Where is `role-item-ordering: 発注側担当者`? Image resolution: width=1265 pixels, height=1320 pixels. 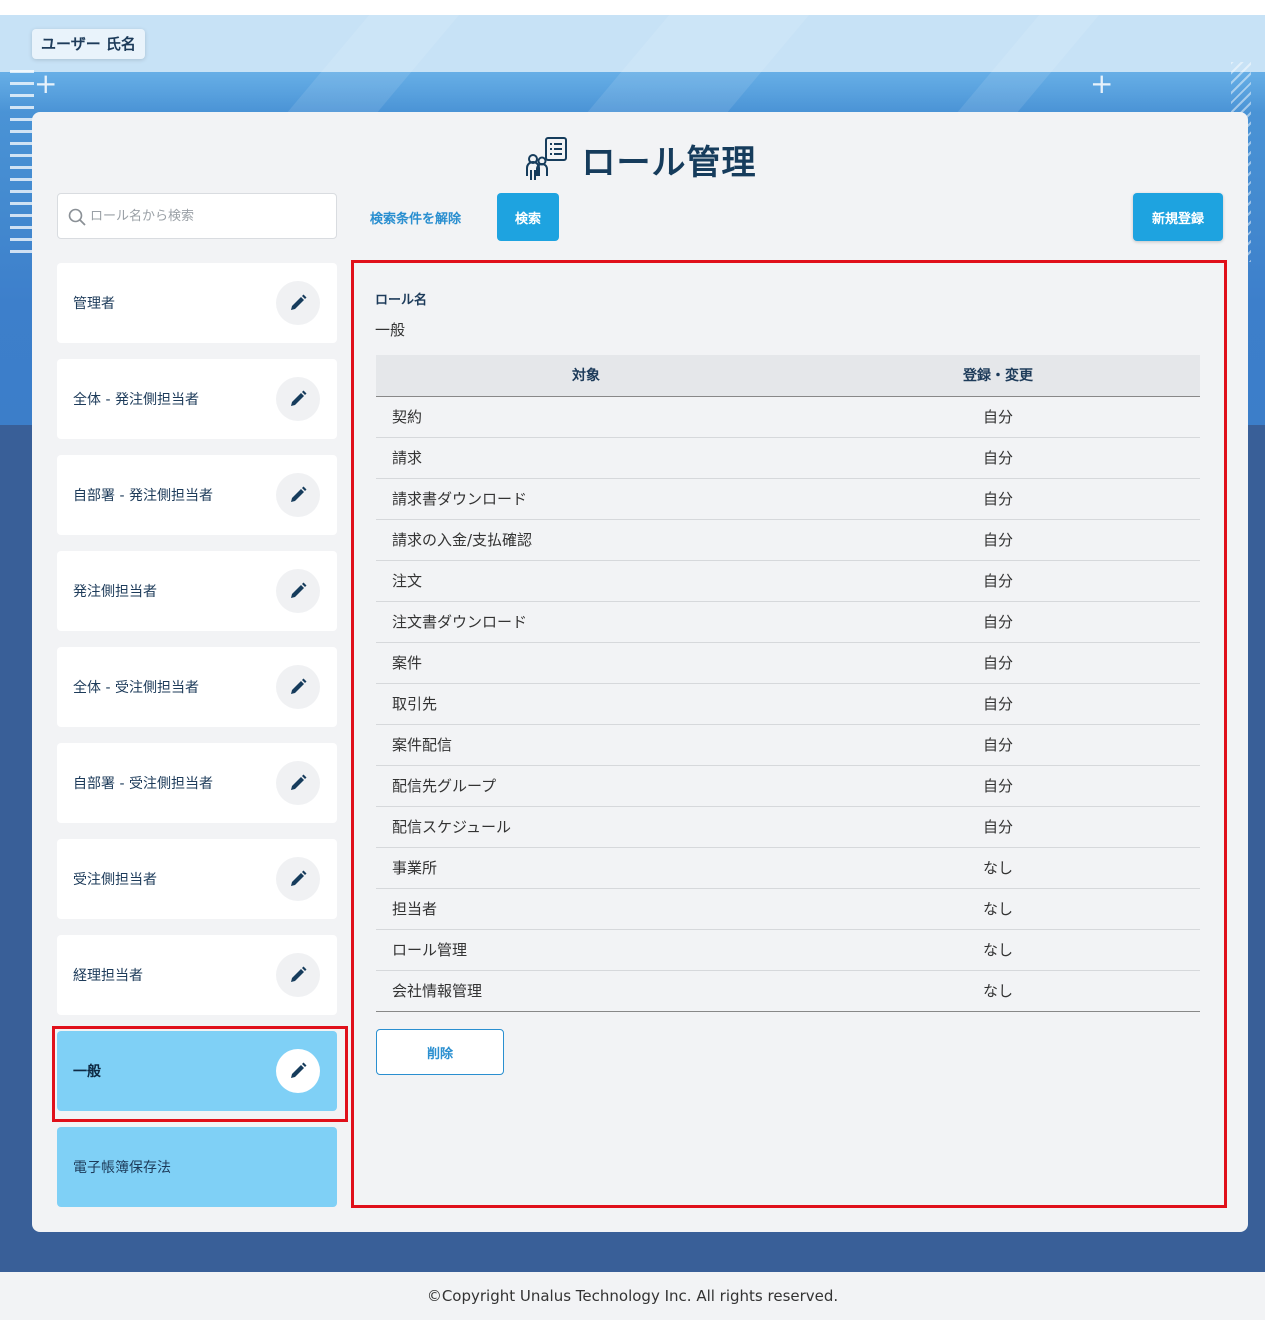
role-item-ordering: 発注側担当者 is located at coordinates (197, 591).